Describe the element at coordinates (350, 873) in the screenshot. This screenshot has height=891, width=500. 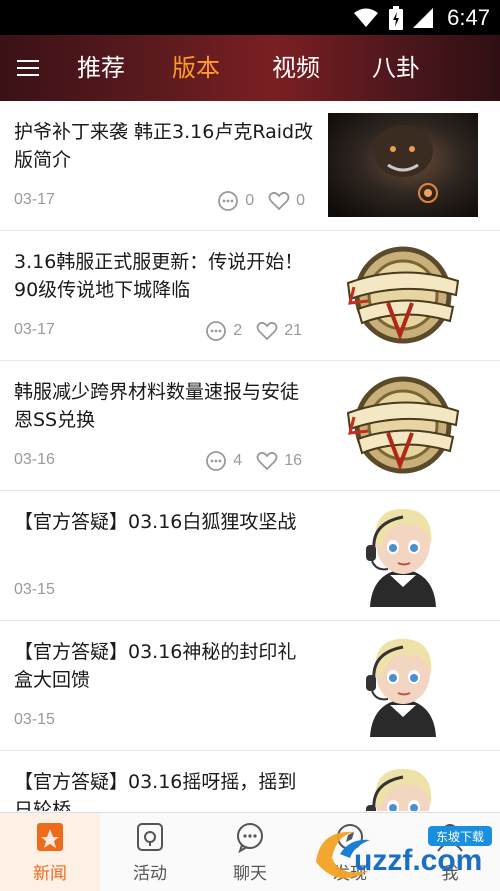
I see `nav-discover-label: 发现` at that location.